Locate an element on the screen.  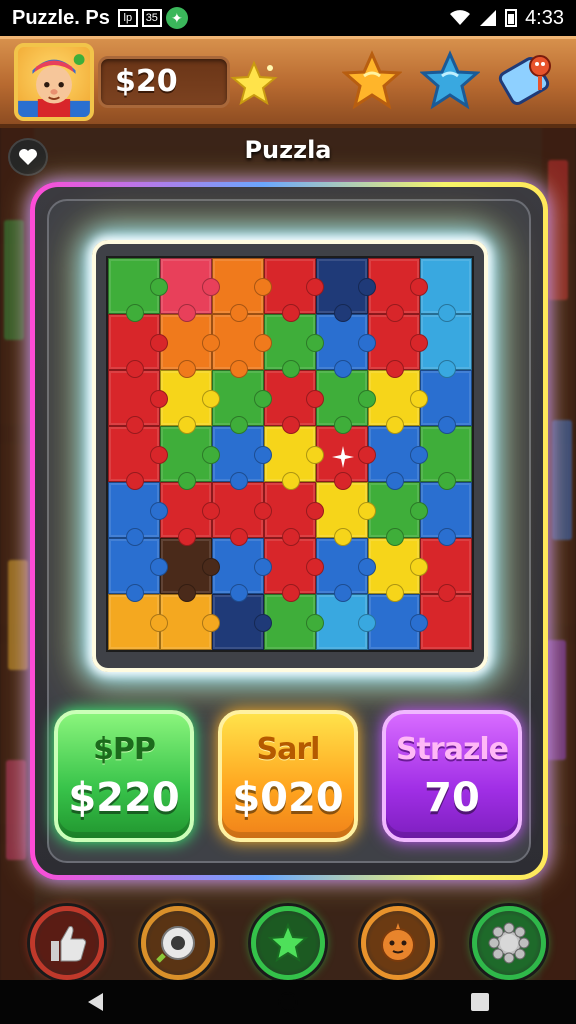
creature-icon is located at coordinates (398, 942).